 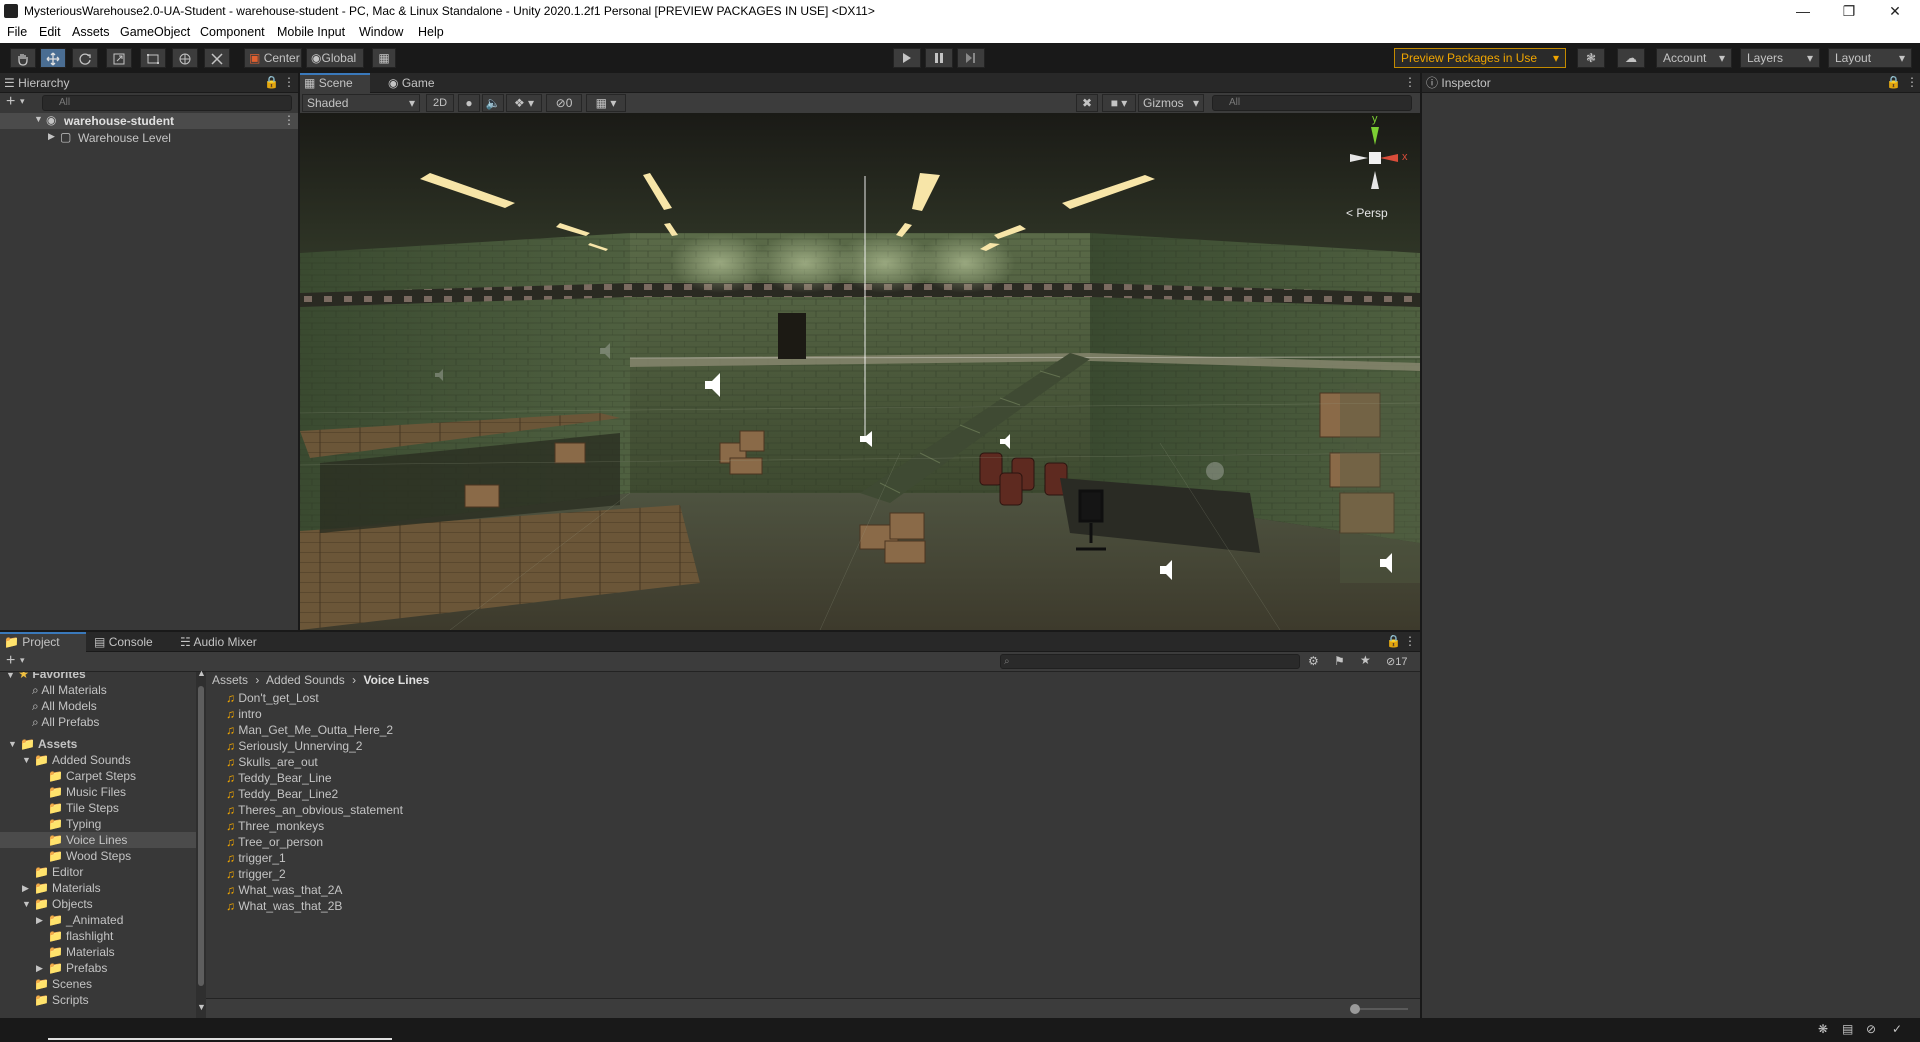 I want to click on preview-packages-dropdown: Preview Packages in Use ▾, so click(x=1480, y=58).